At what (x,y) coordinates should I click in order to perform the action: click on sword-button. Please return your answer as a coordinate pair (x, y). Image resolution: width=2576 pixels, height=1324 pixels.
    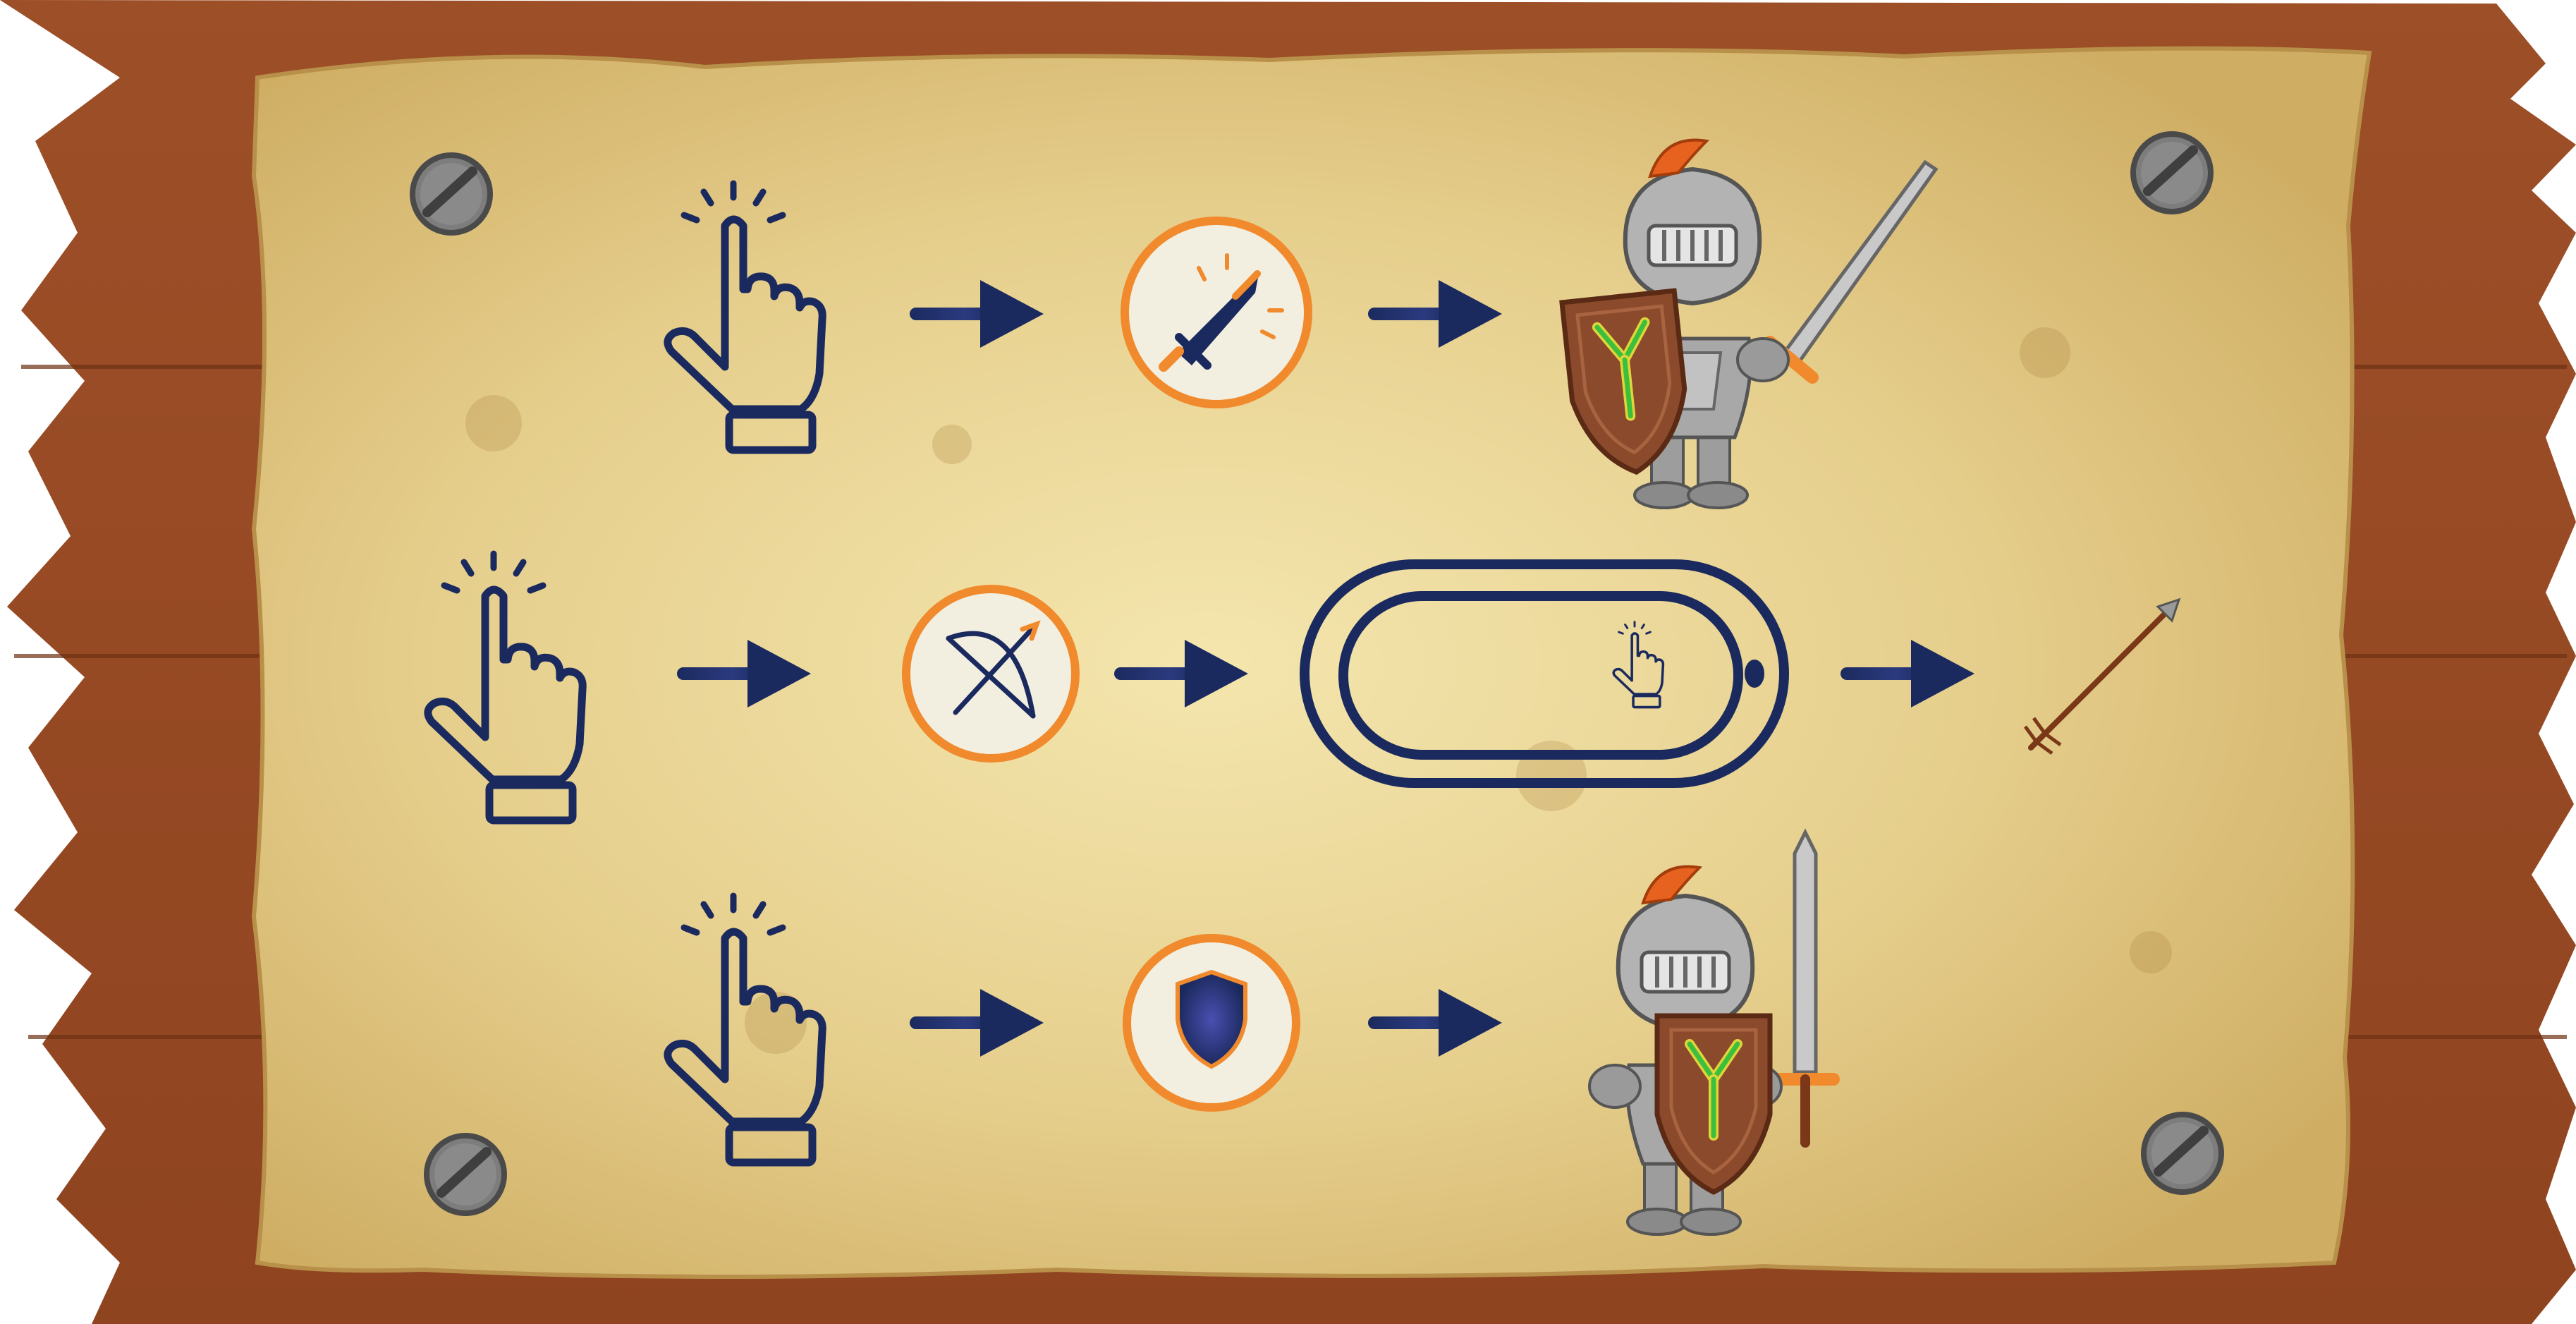
    Looking at the image, I should click on (1217, 312).